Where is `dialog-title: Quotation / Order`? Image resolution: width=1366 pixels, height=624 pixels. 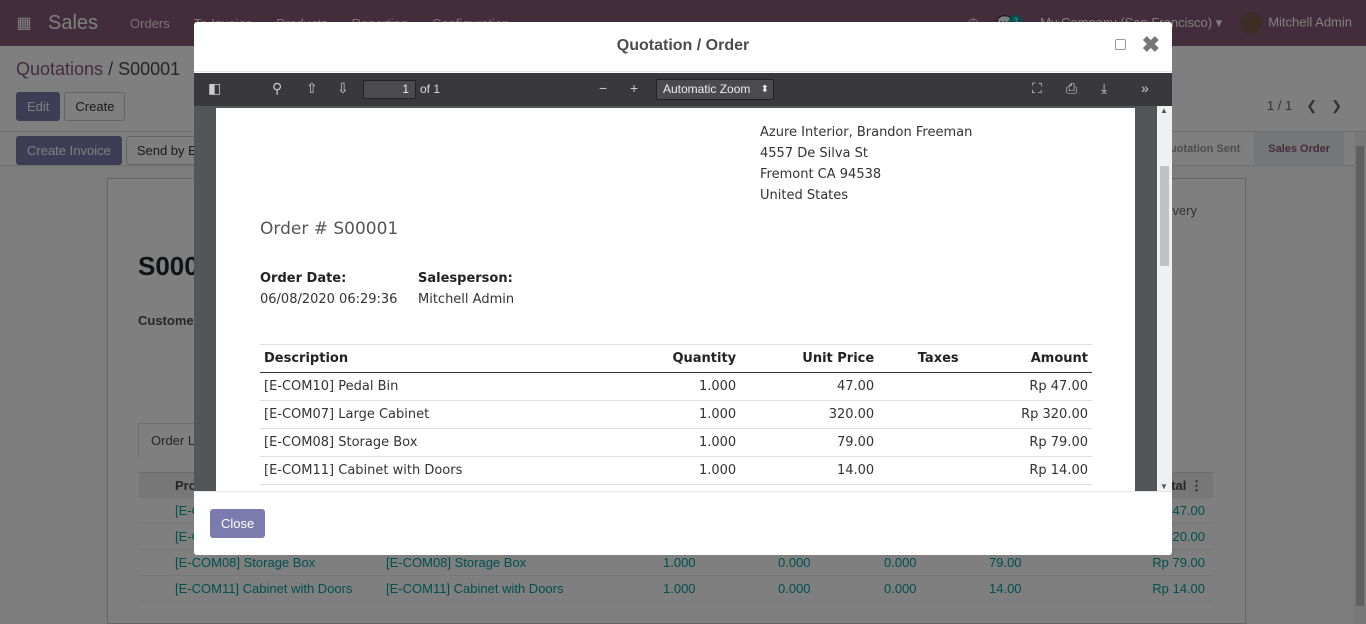
dialog-title: Quotation / Order is located at coordinates (683, 45).